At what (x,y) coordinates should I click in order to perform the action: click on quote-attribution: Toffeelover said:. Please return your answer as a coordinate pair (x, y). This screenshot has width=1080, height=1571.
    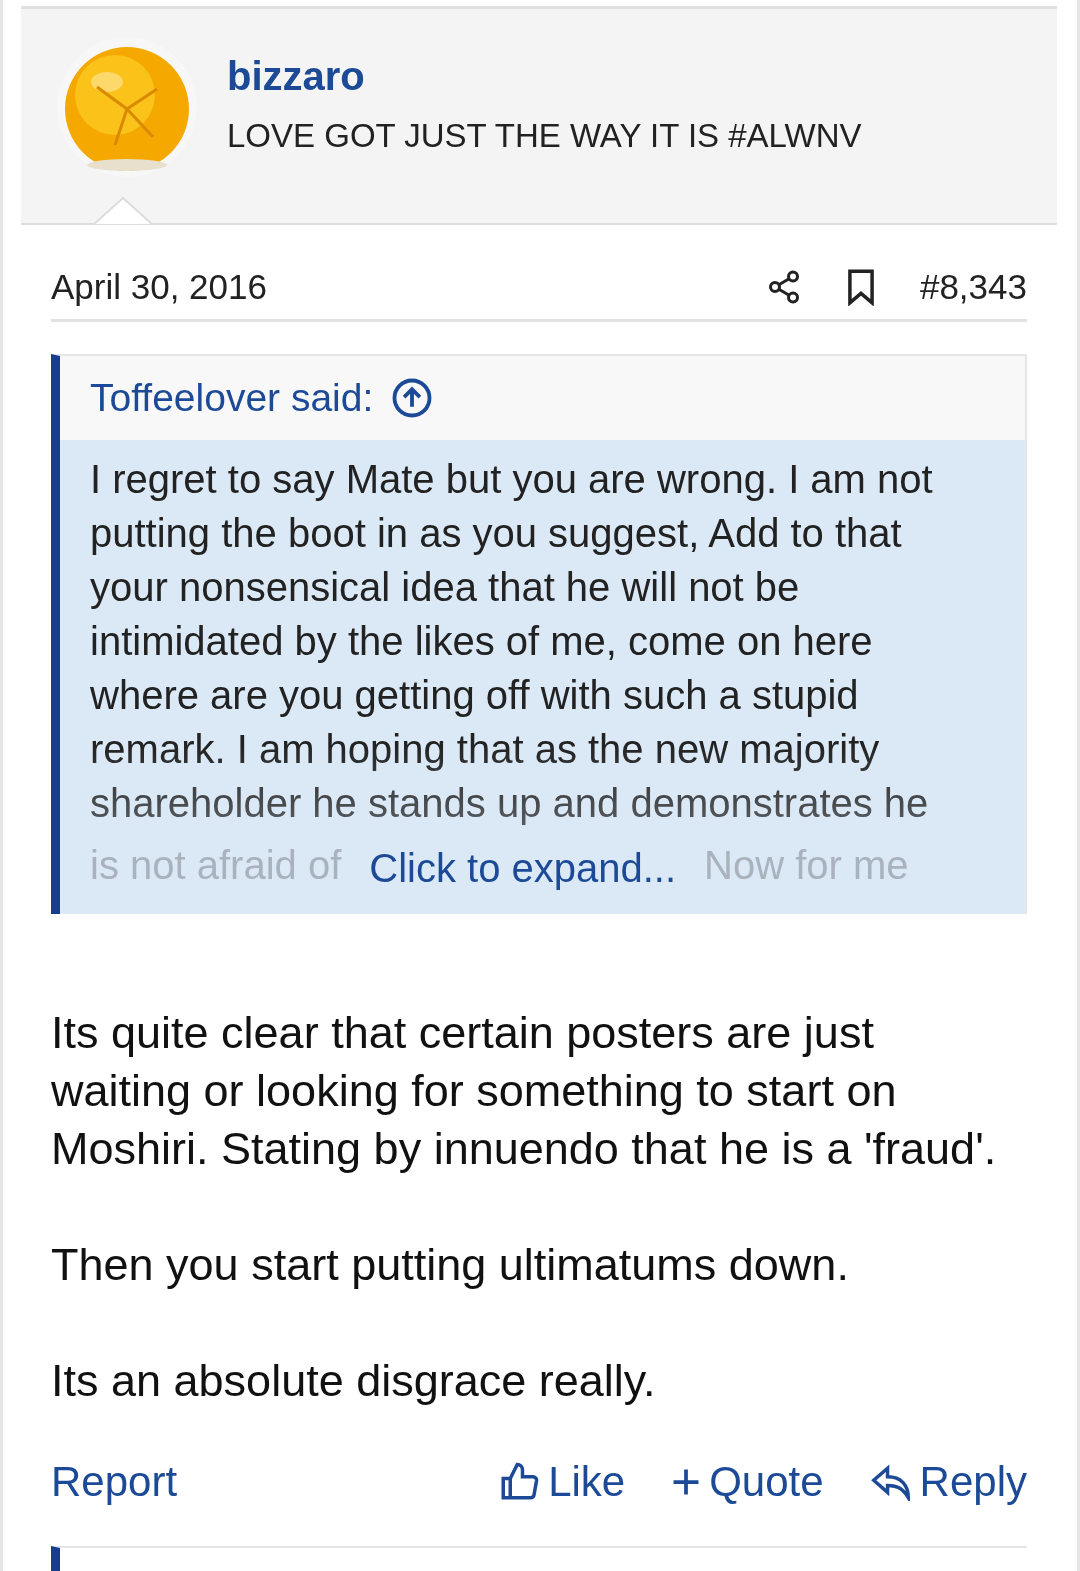
    Looking at the image, I should click on (232, 398).